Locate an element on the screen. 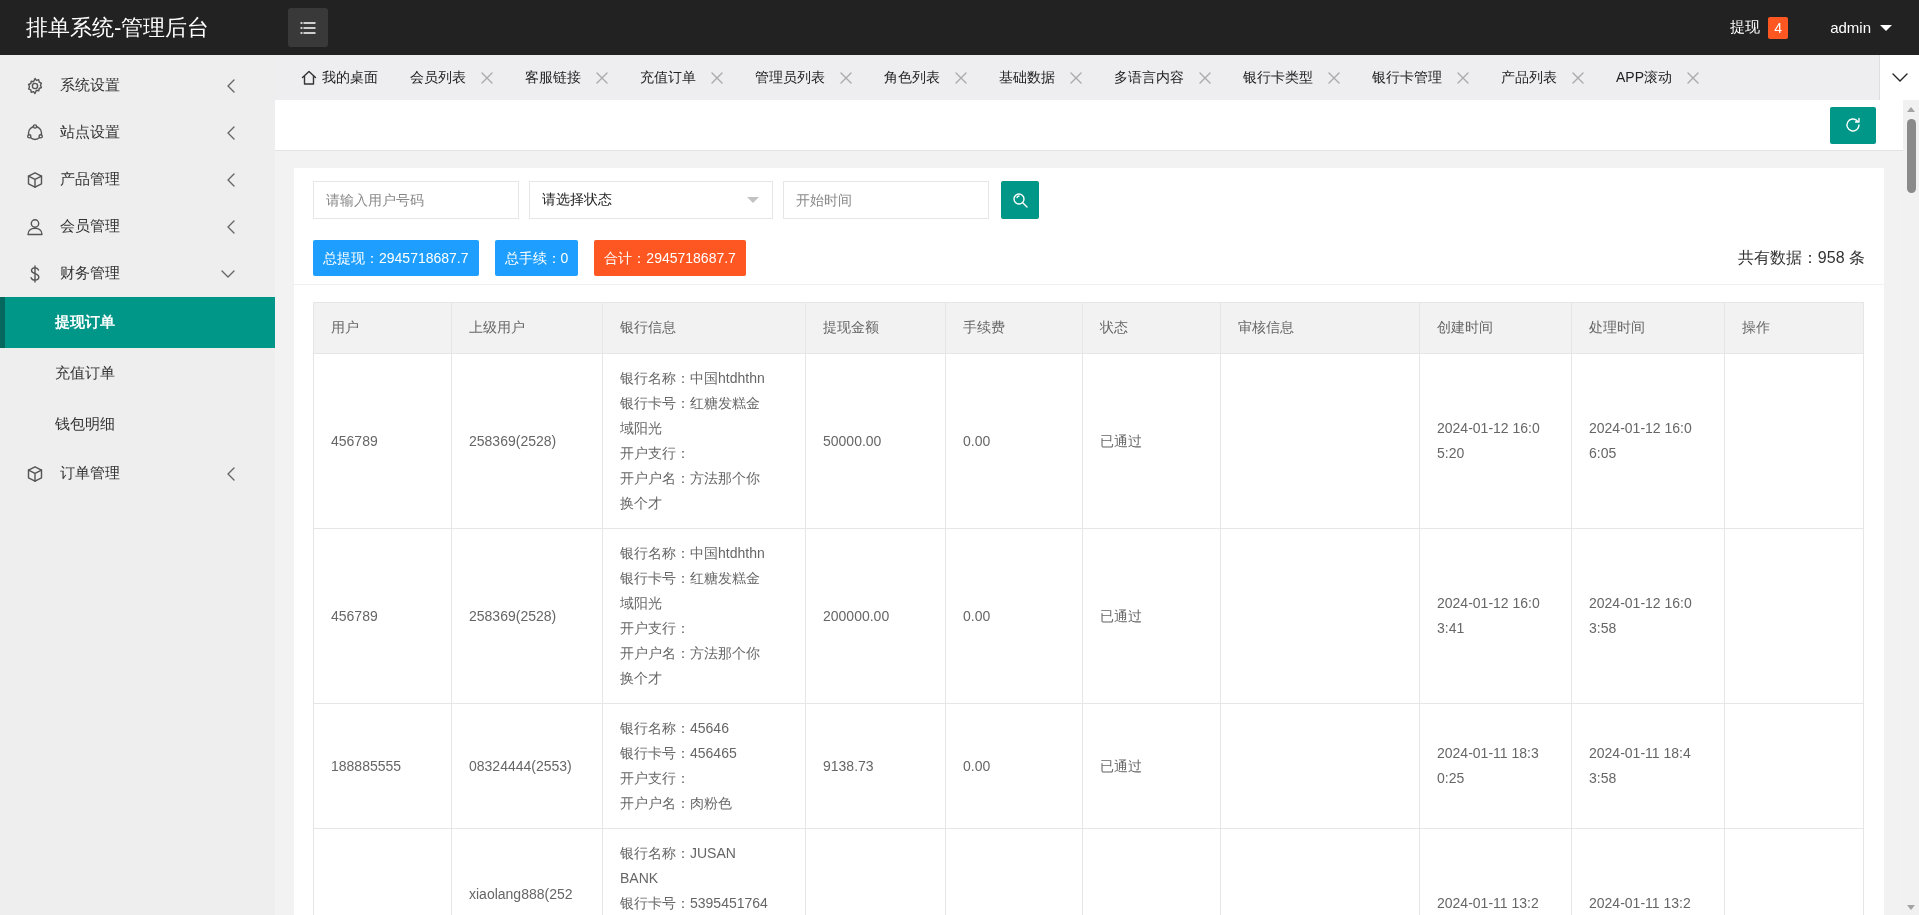 This screenshot has height=915, width=1919. user-number-field: 请输入用户号码 is located at coordinates (416, 200).